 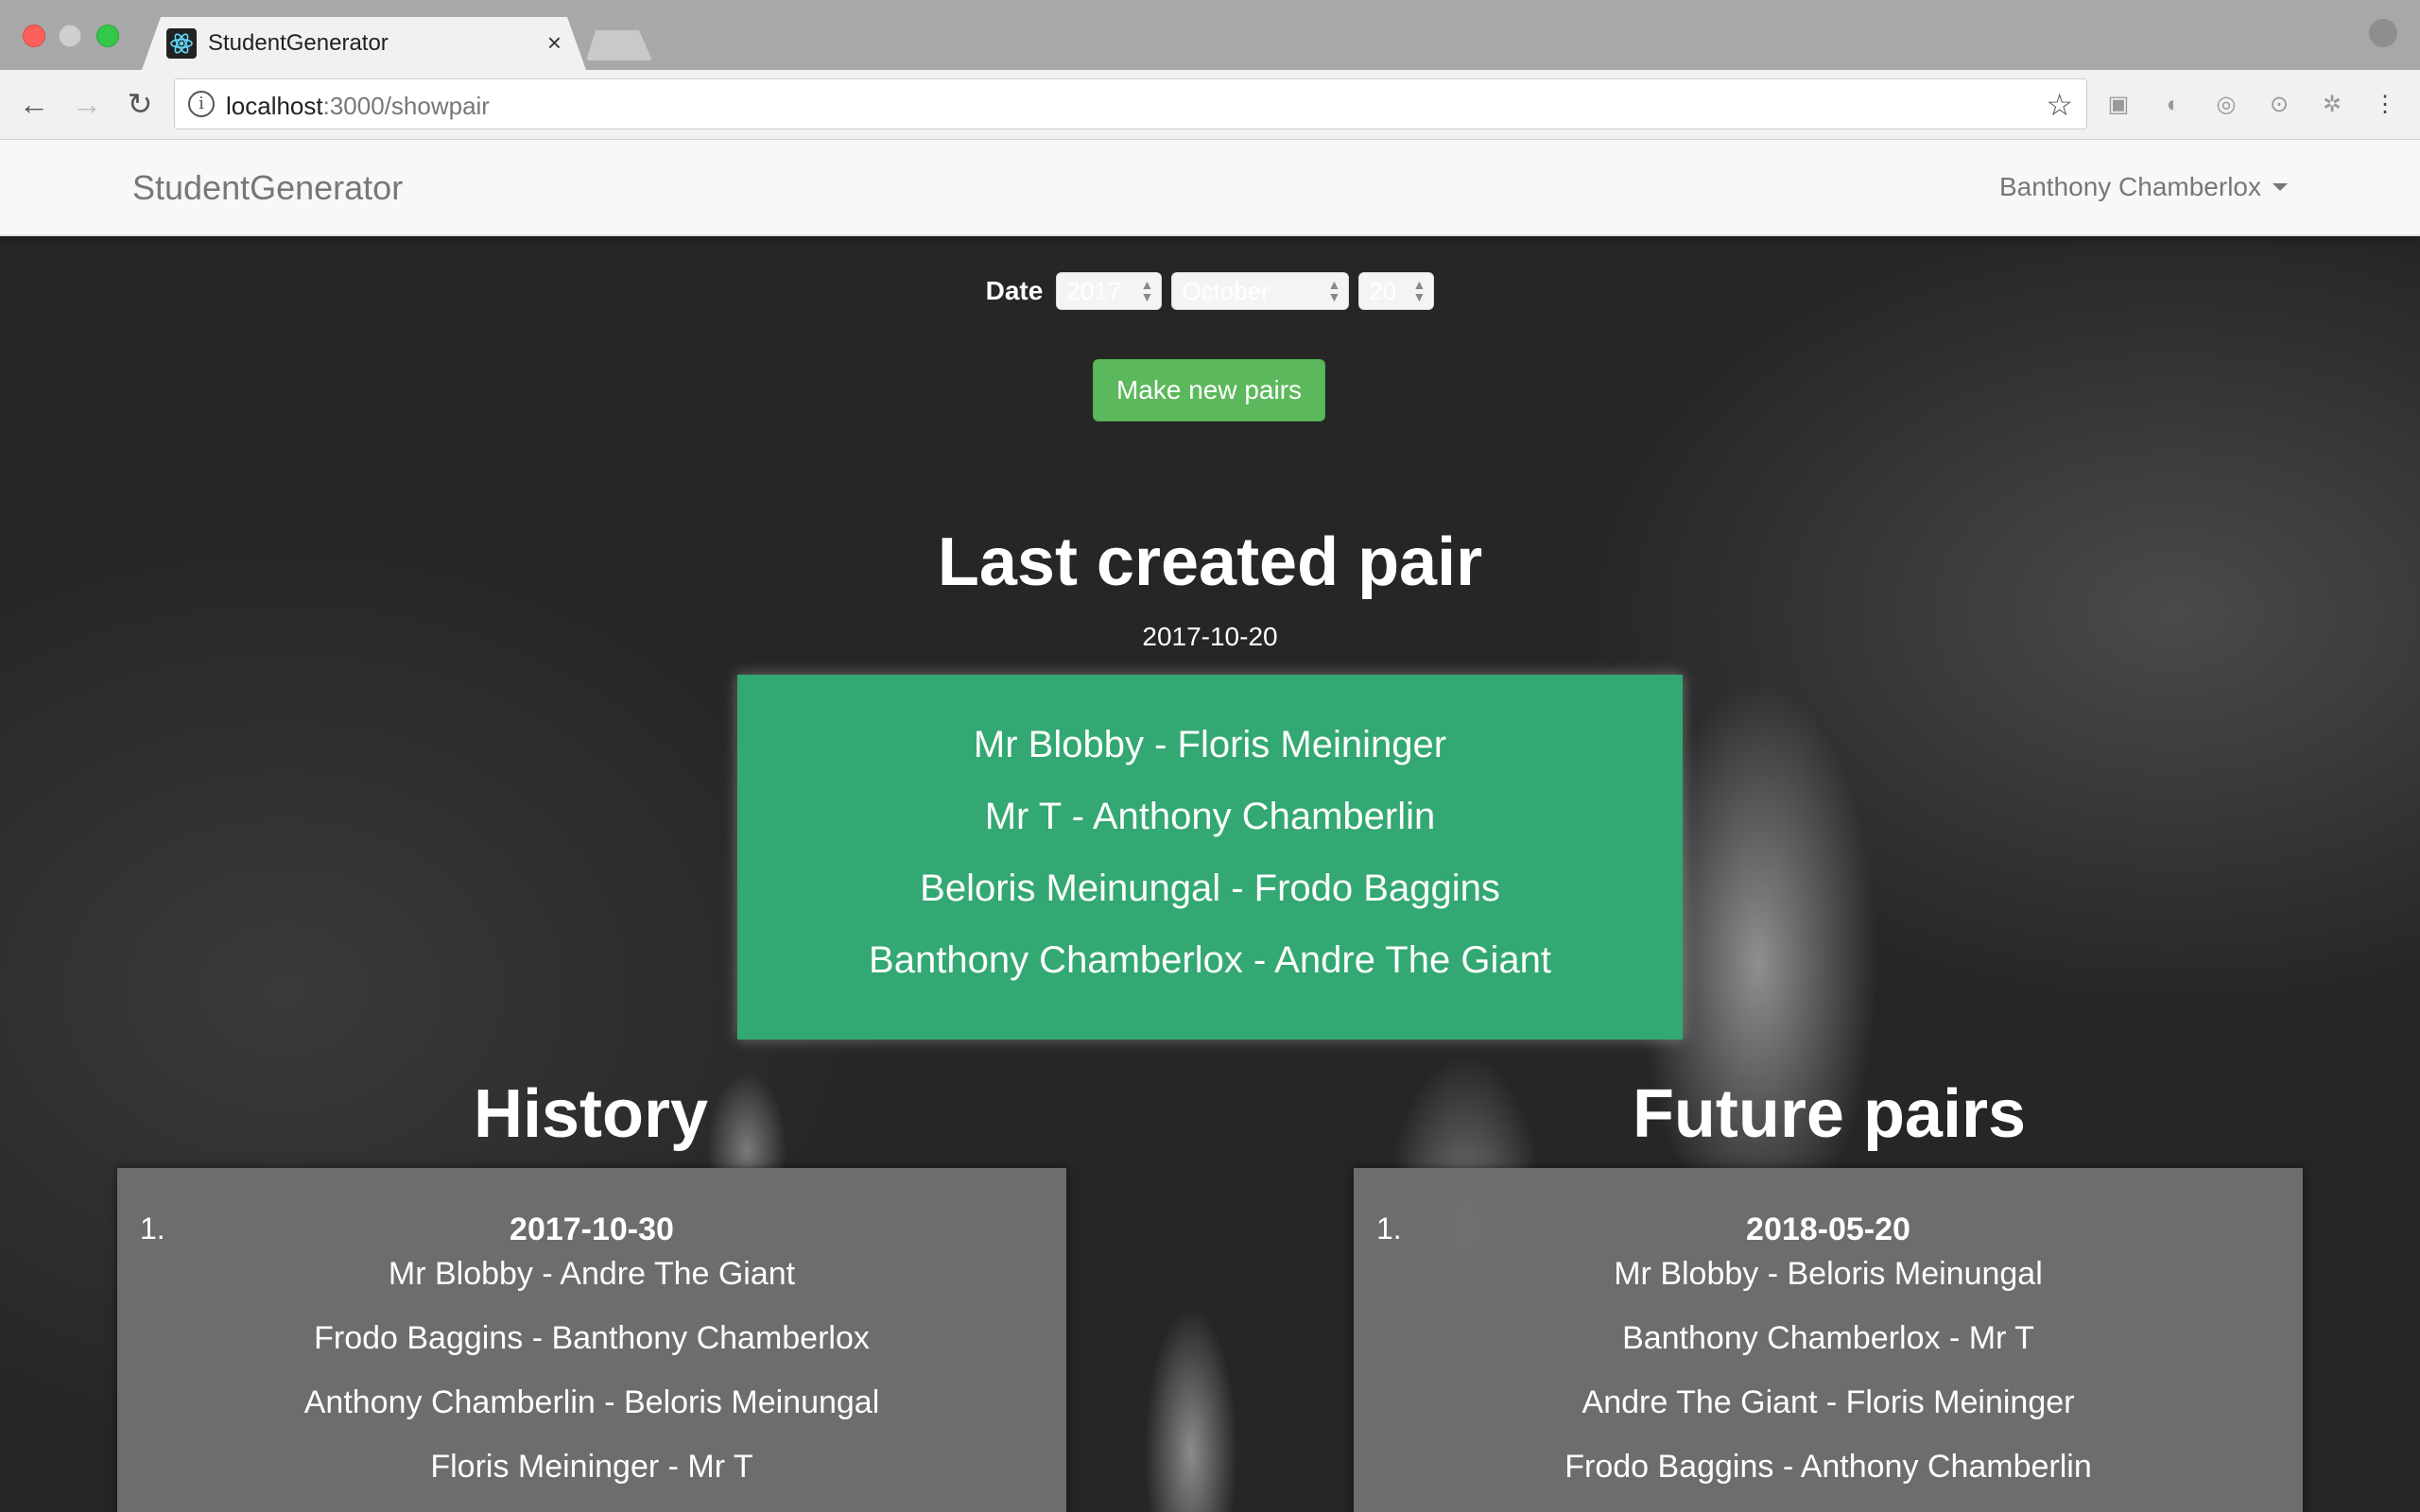 What do you see at coordinates (1014, 290) in the screenshot?
I see `date-label: Date` at bounding box center [1014, 290].